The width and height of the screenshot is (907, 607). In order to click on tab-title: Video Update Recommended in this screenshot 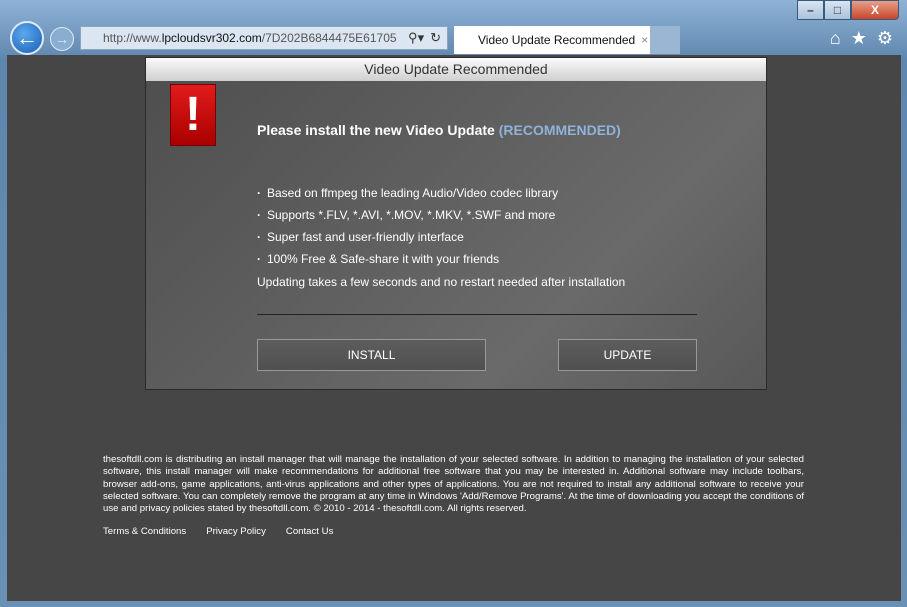, I will do `click(557, 40)`.